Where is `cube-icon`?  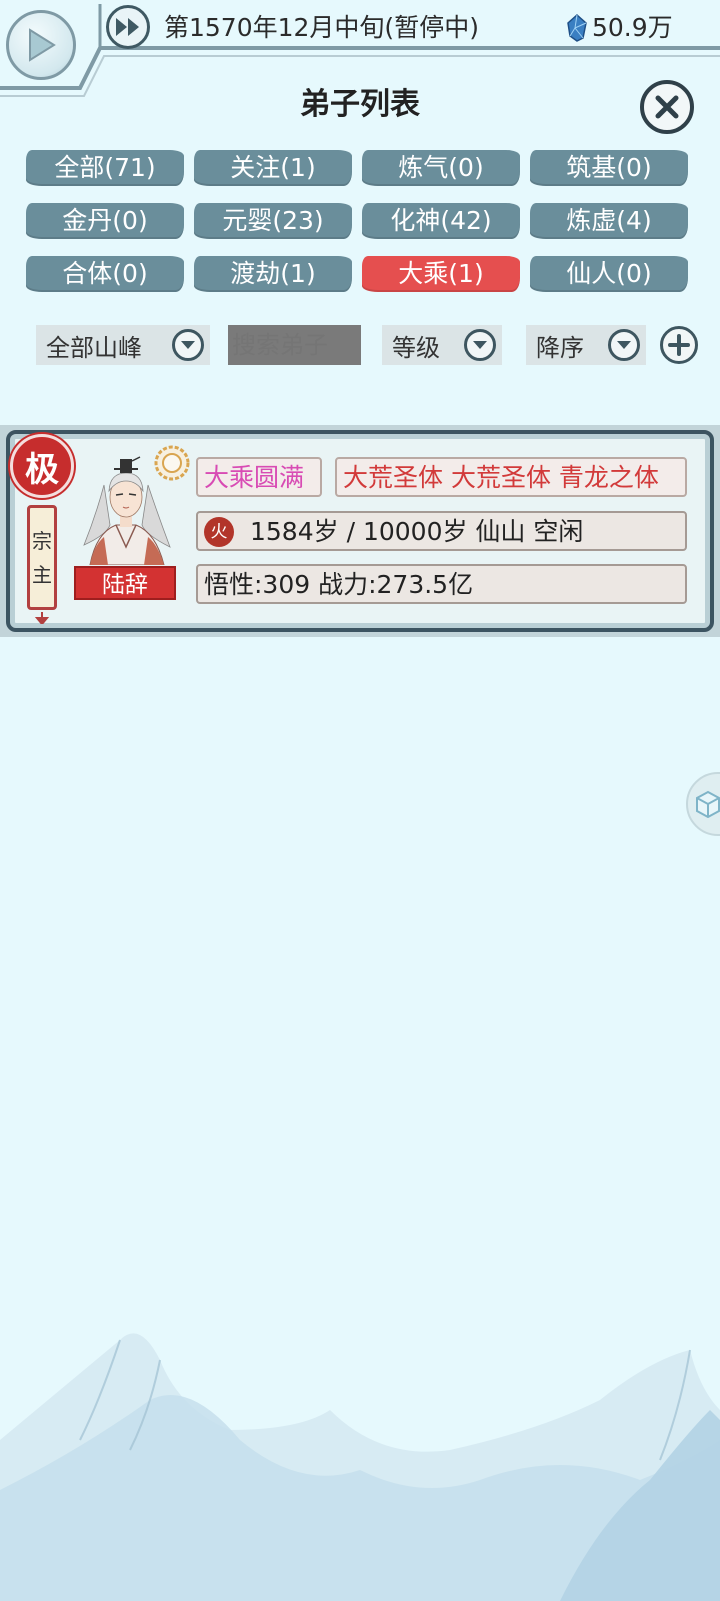
cube-icon is located at coordinates (708, 804).